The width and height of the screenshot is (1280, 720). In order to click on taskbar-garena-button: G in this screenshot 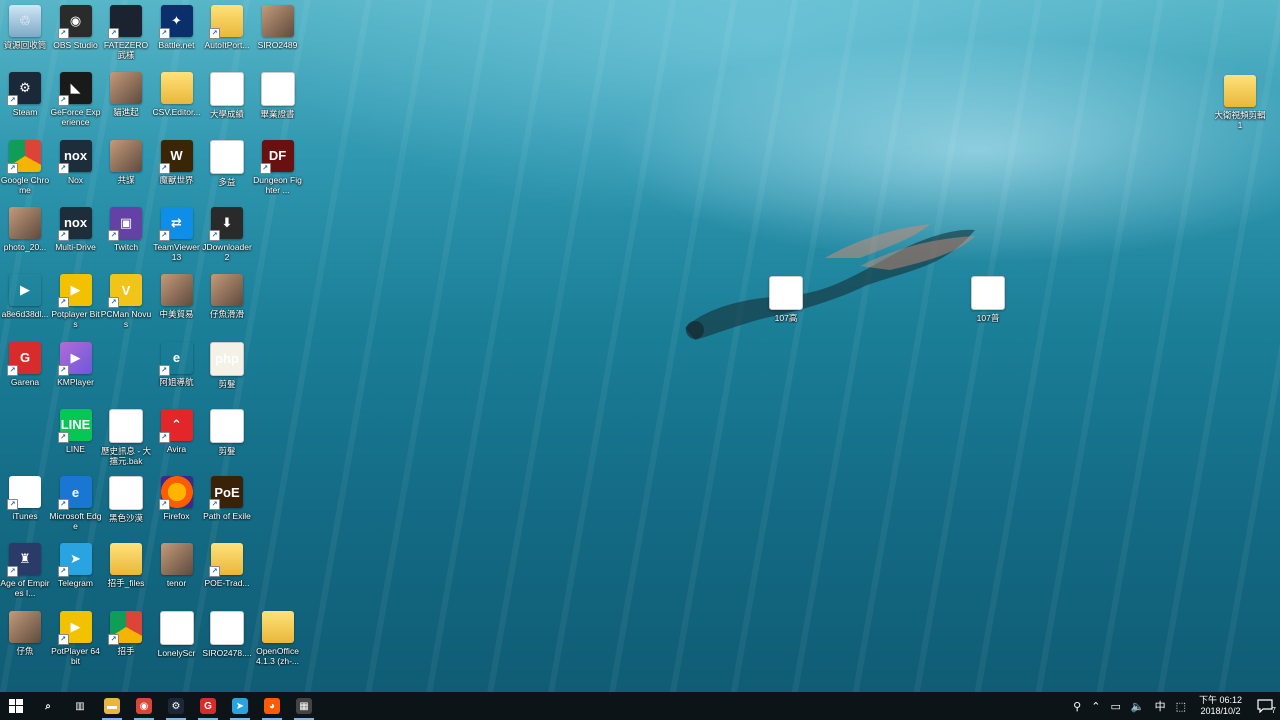, I will do `click(208, 706)`.